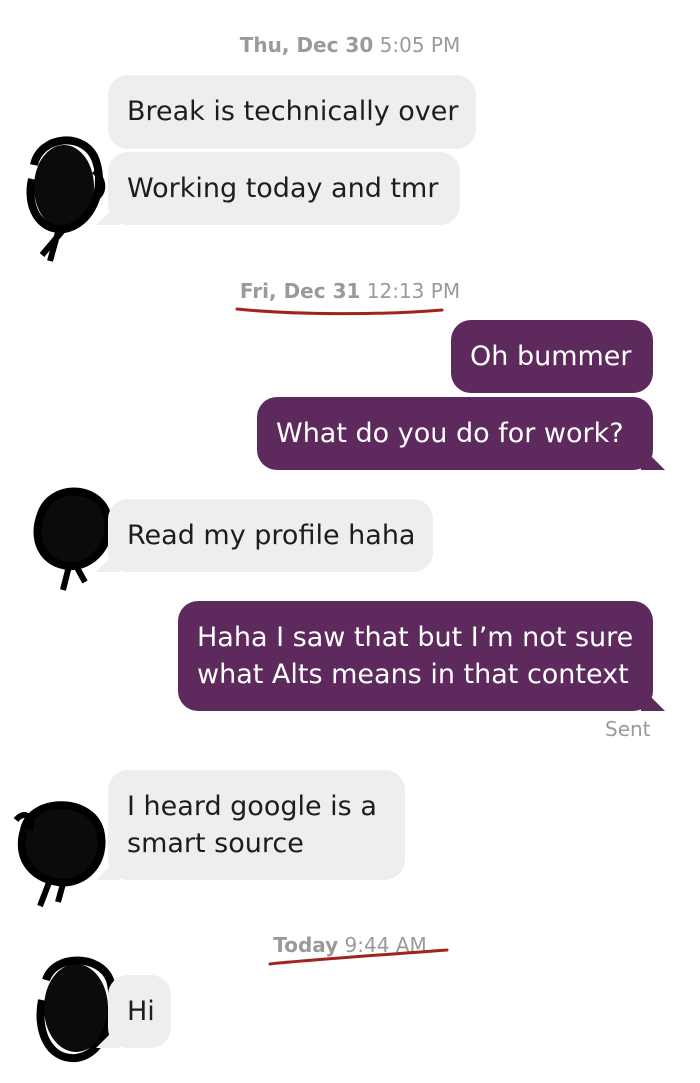 Image resolution: width=700 pixels, height=1083 pixels. What do you see at coordinates (415, 637) in the screenshot?
I see `message-text-line: Haha I saw that but I’m not sure` at bounding box center [415, 637].